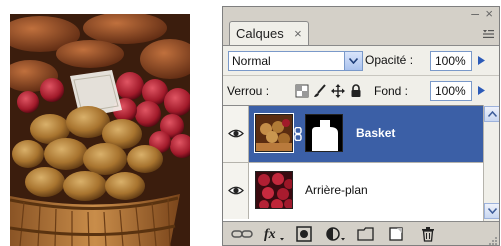 The image size is (501, 246). I want to click on layer-basket: Basket, so click(353, 134).